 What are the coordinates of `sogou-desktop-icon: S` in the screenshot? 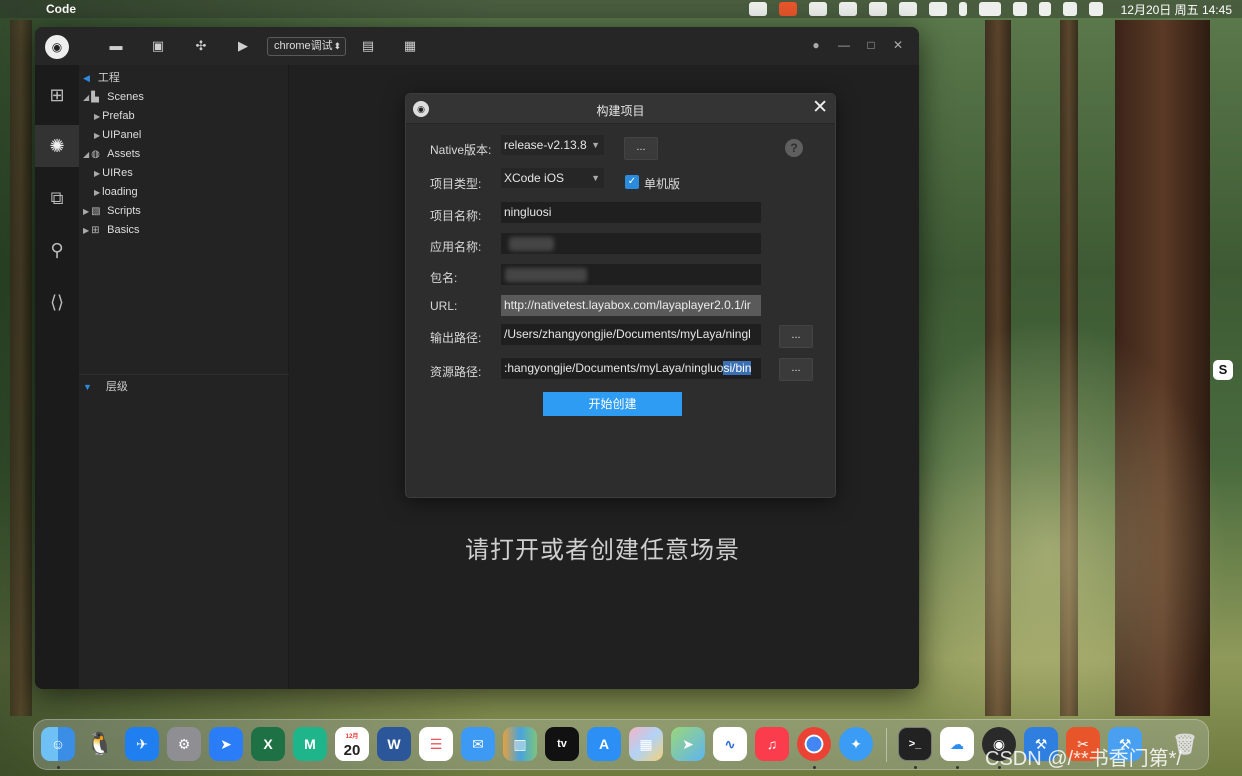 It's located at (1223, 370).